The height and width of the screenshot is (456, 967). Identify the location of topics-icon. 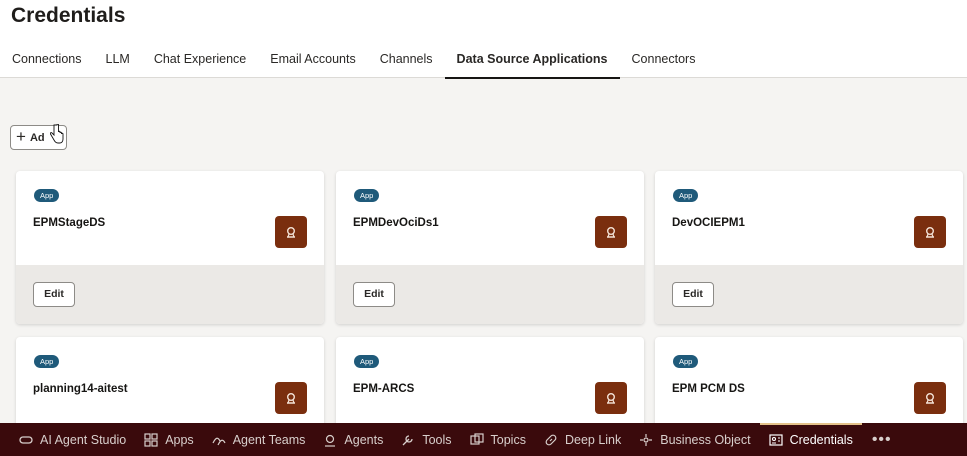
(476, 438).